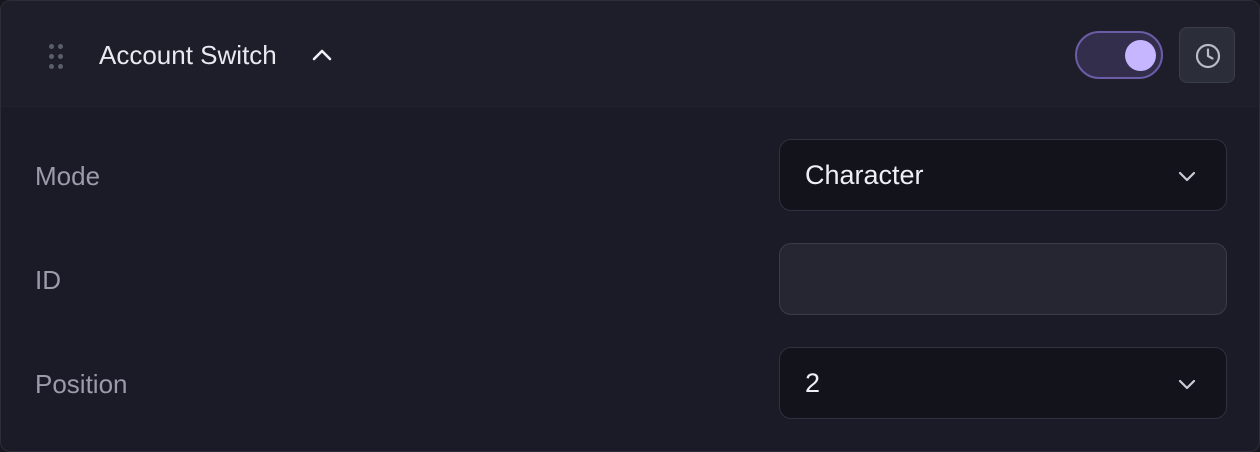 The image size is (1260, 452). I want to click on toggle-knob, so click(1140, 55).